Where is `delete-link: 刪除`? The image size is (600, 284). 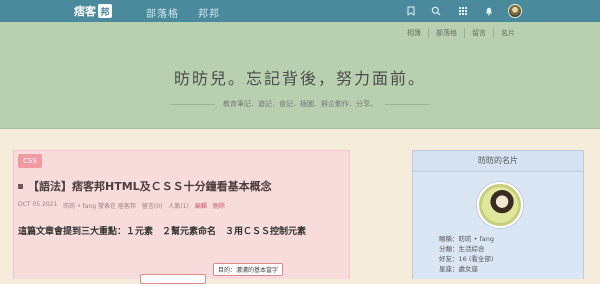 delete-link: 刪除 is located at coordinates (219, 205).